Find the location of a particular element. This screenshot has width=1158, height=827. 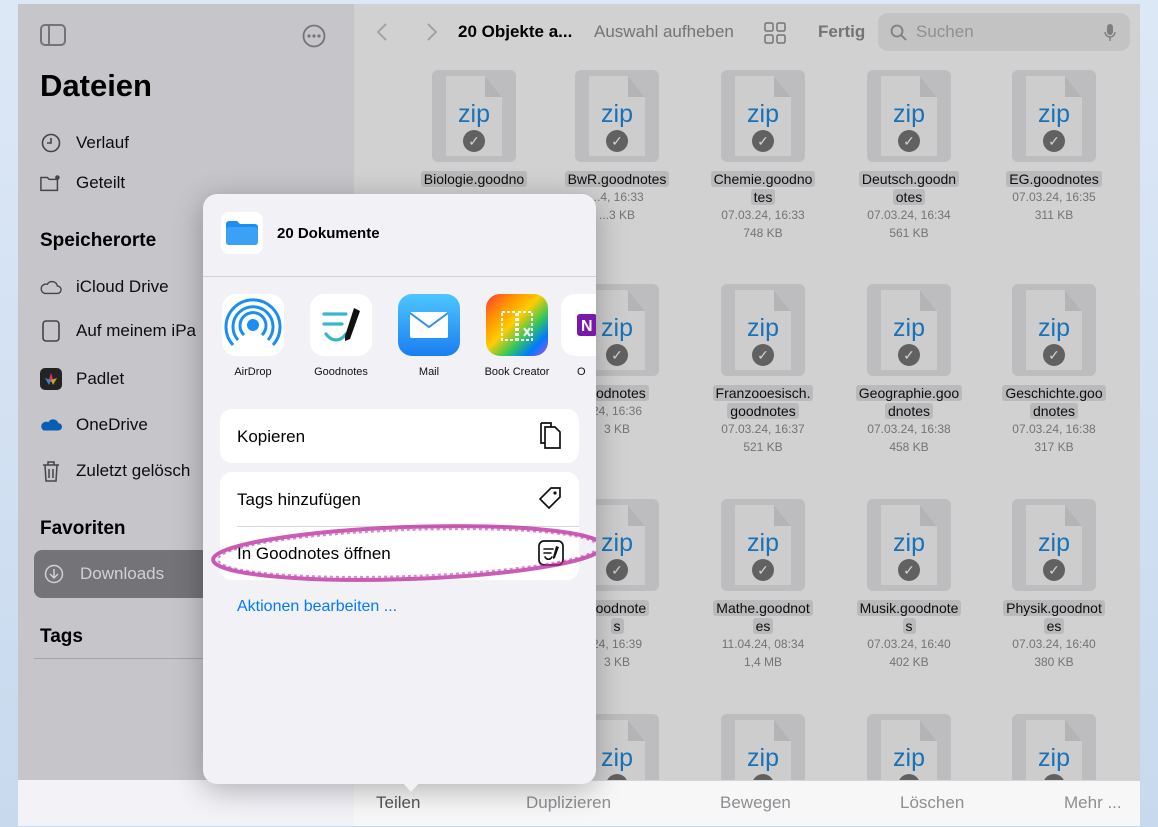

share-sheet-title: 20 Dokumente is located at coordinates (328, 233).